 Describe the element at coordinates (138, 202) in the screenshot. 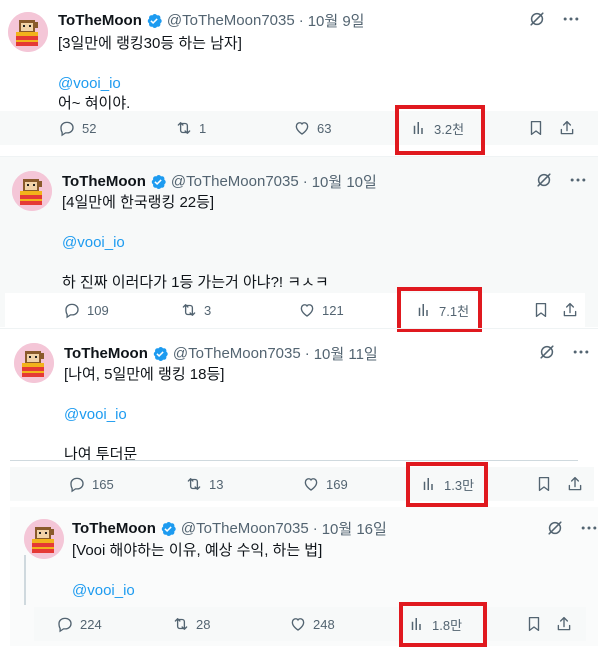

I see `tweet-line-1: [4일만에 한국랭킹 22등]` at that location.